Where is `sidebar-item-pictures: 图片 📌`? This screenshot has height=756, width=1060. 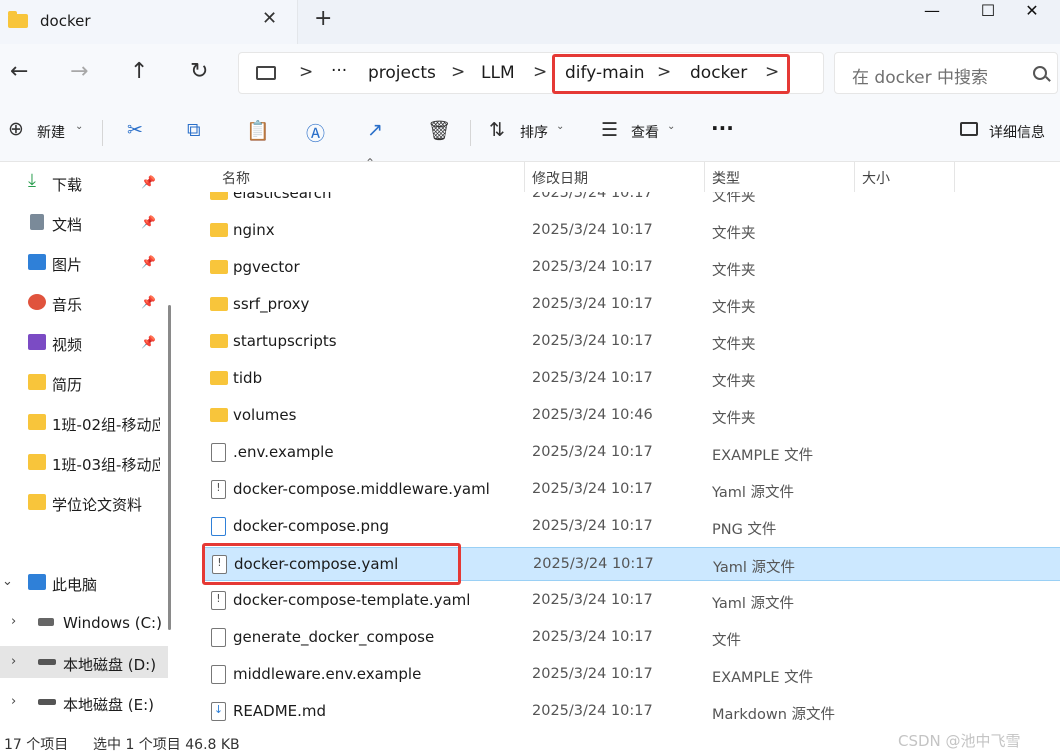
sidebar-item-pictures: 图片 📌 is located at coordinates (84, 262).